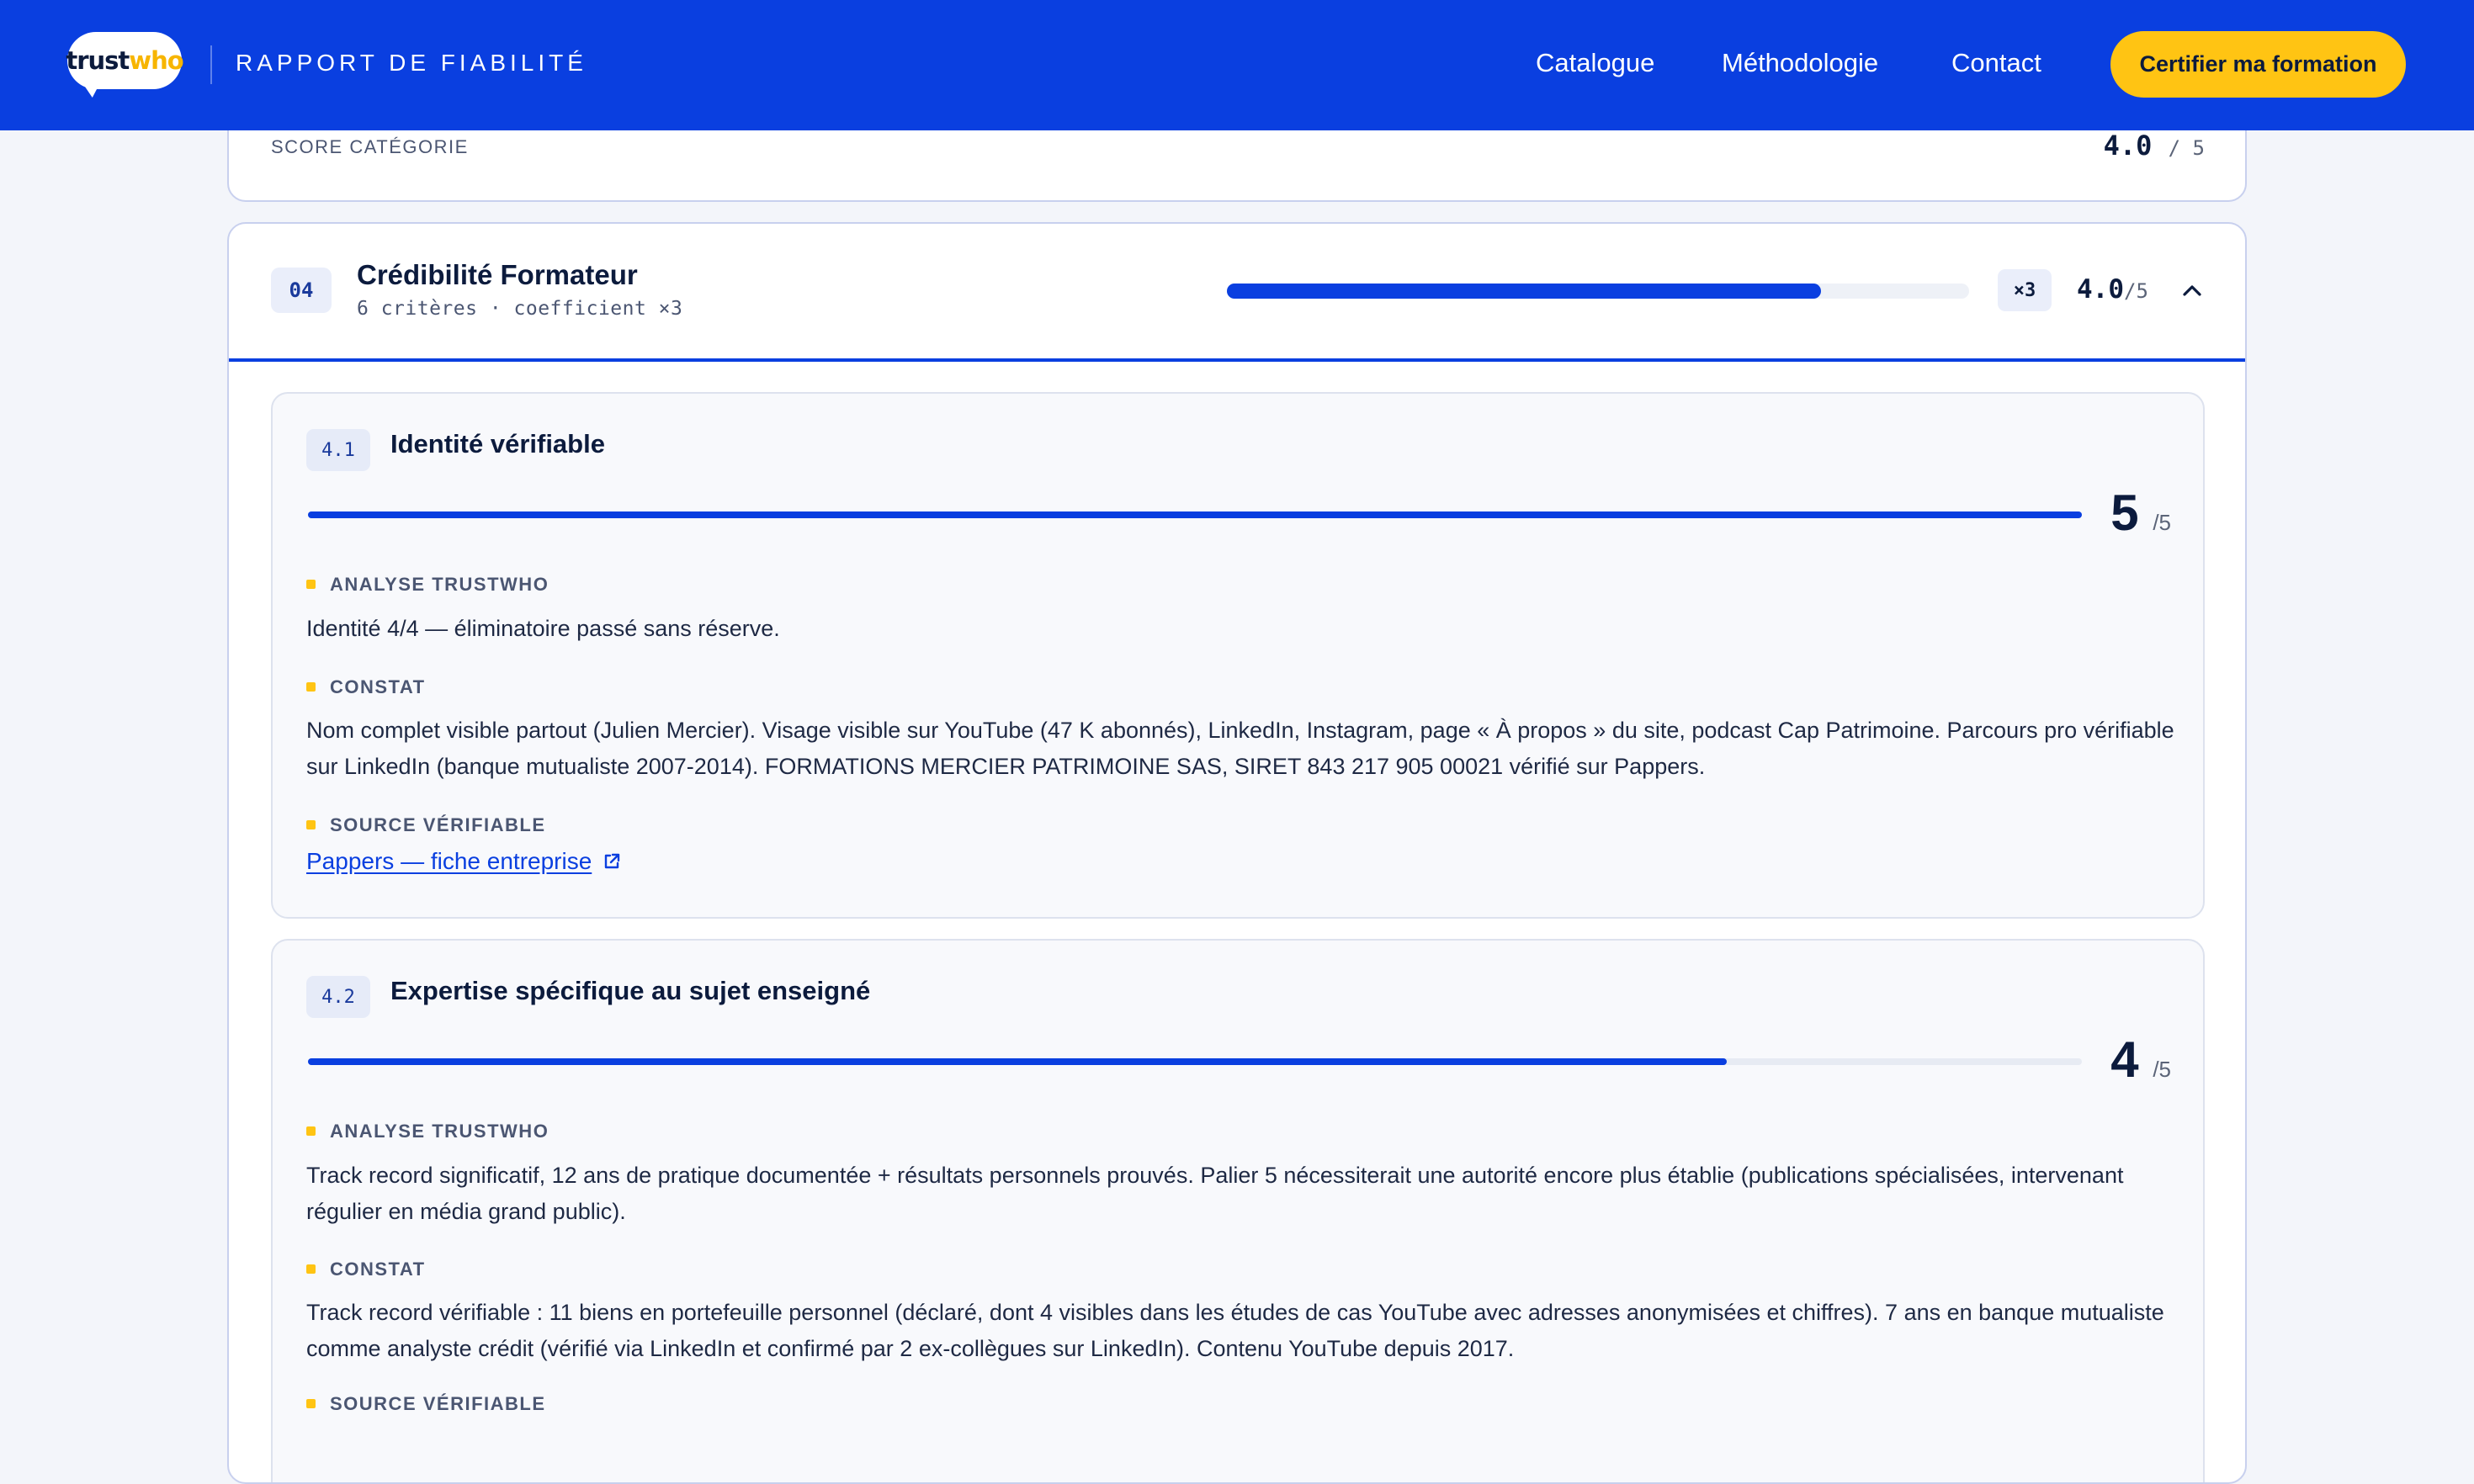 Image resolution: width=2474 pixels, height=1484 pixels. What do you see at coordinates (1595, 63) in the screenshot?
I see `nav-link-catalogue: Catalogue` at bounding box center [1595, 63].